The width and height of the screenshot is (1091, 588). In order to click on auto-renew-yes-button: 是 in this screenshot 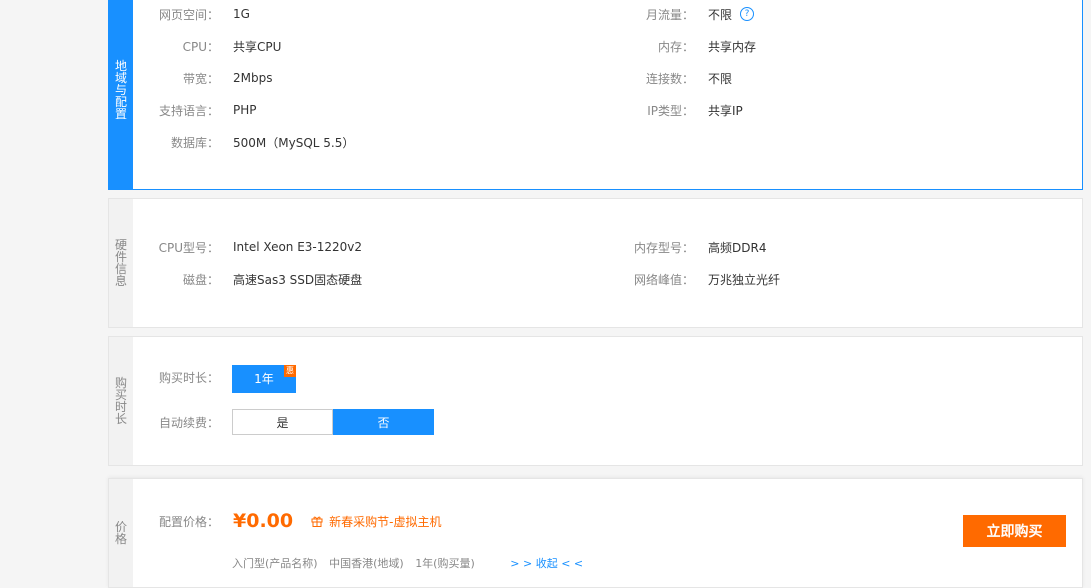, I will do `click(282, 422)`.